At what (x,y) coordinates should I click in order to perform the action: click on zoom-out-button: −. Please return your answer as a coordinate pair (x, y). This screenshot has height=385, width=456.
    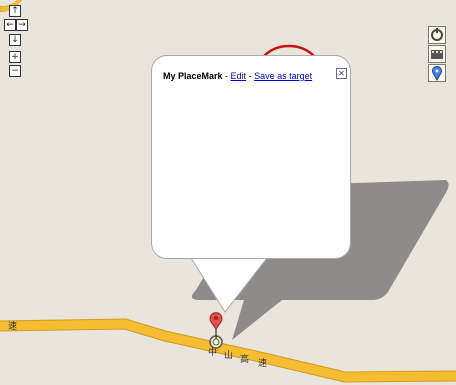
    Looking at the image, I should click on (15, 71).